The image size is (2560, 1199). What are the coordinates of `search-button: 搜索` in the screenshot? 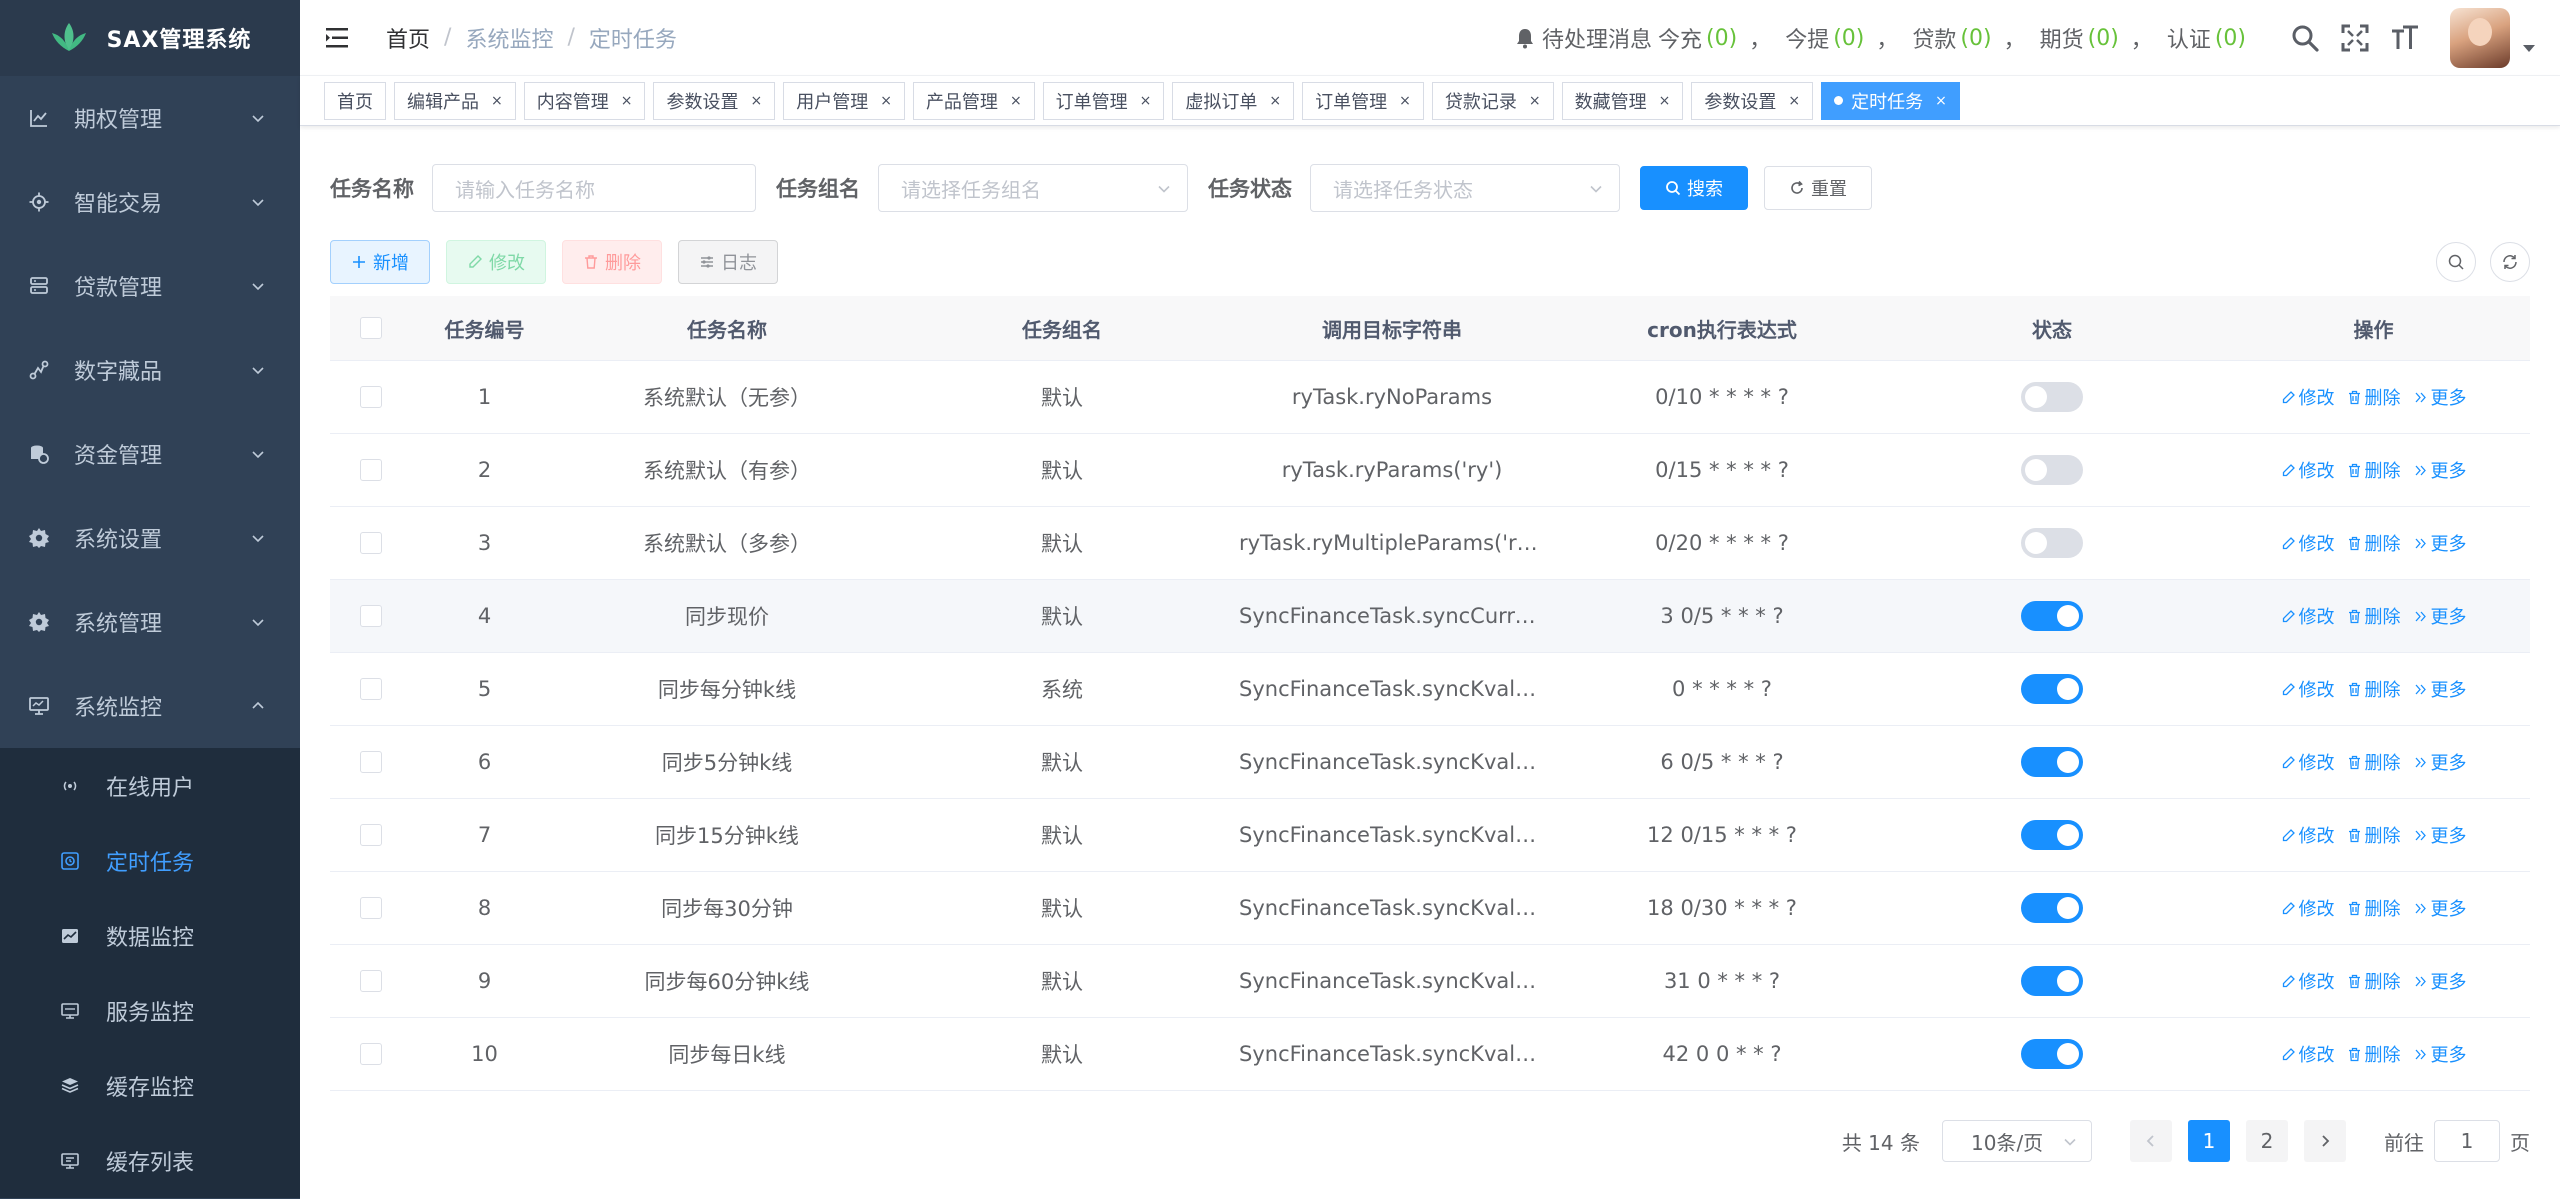 It's located at (1694, 188).